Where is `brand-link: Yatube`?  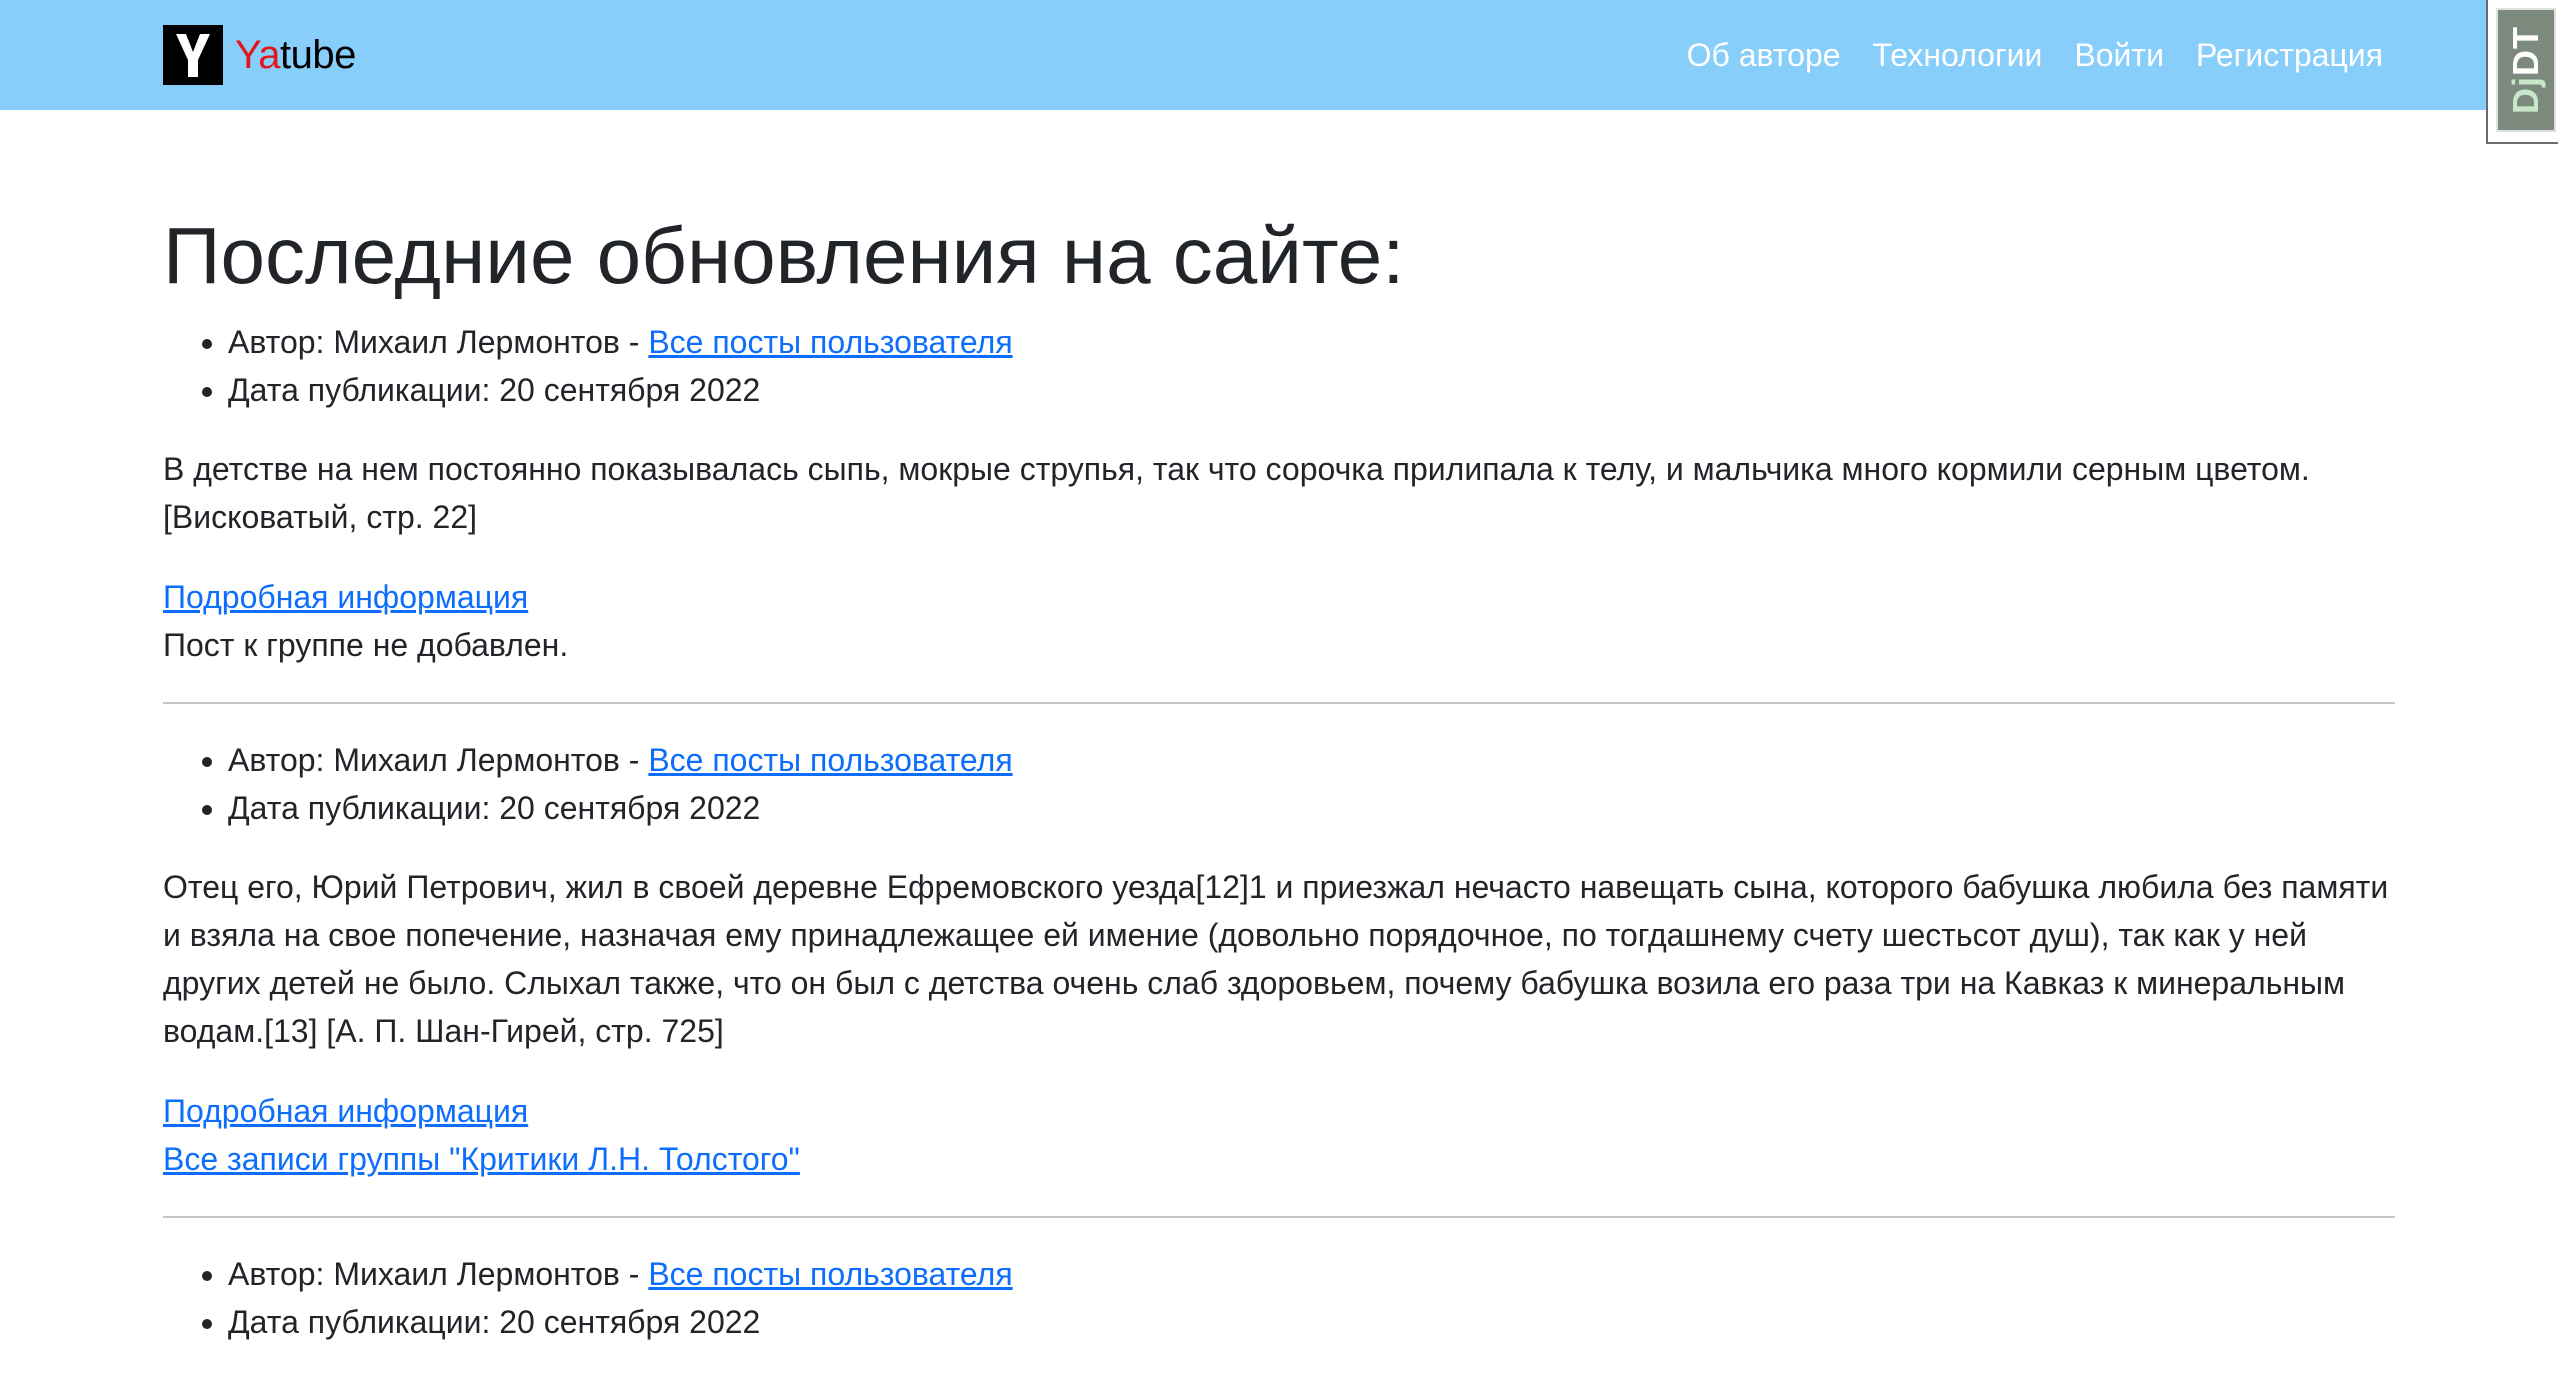
brand-link: Yatube is located at coordinates (259, 55).